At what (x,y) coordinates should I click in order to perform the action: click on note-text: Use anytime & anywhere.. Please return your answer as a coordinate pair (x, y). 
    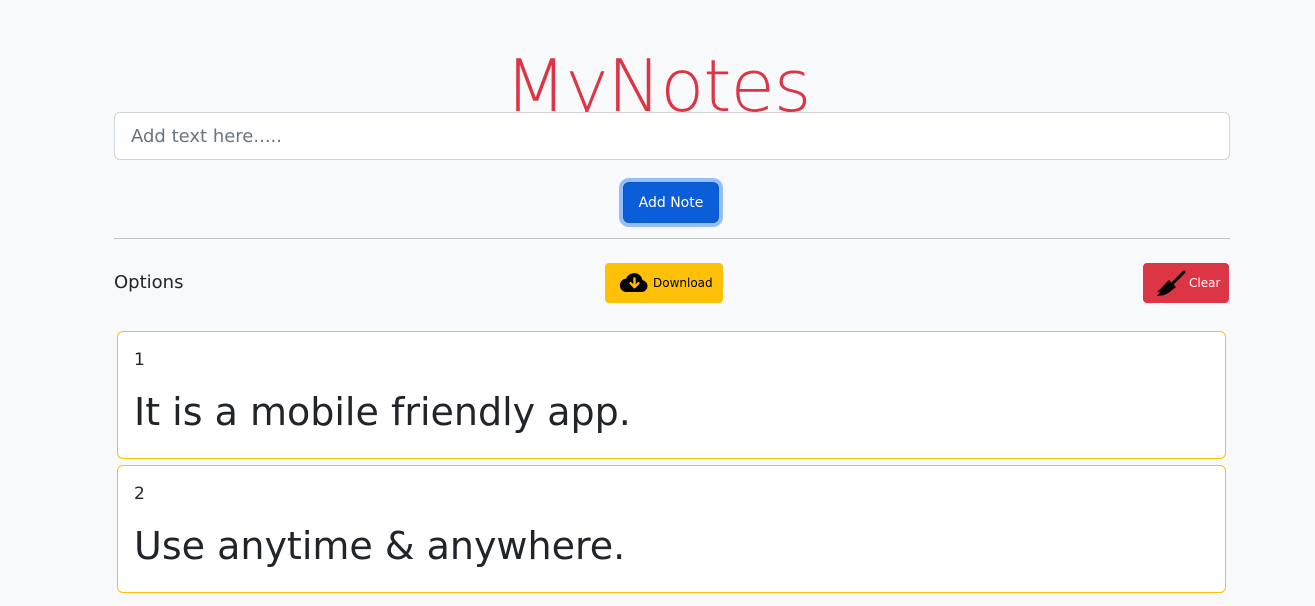
    Looking at the image, I should click on (380, 546).